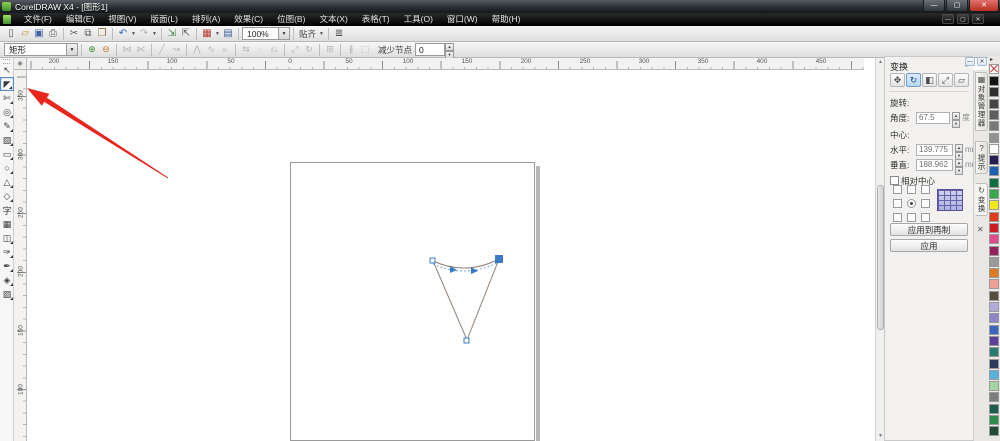  What do you see at coordinates (39, 34) in the screenshot?
I see `save-icon: ▣` at bounding box center [39, 34].